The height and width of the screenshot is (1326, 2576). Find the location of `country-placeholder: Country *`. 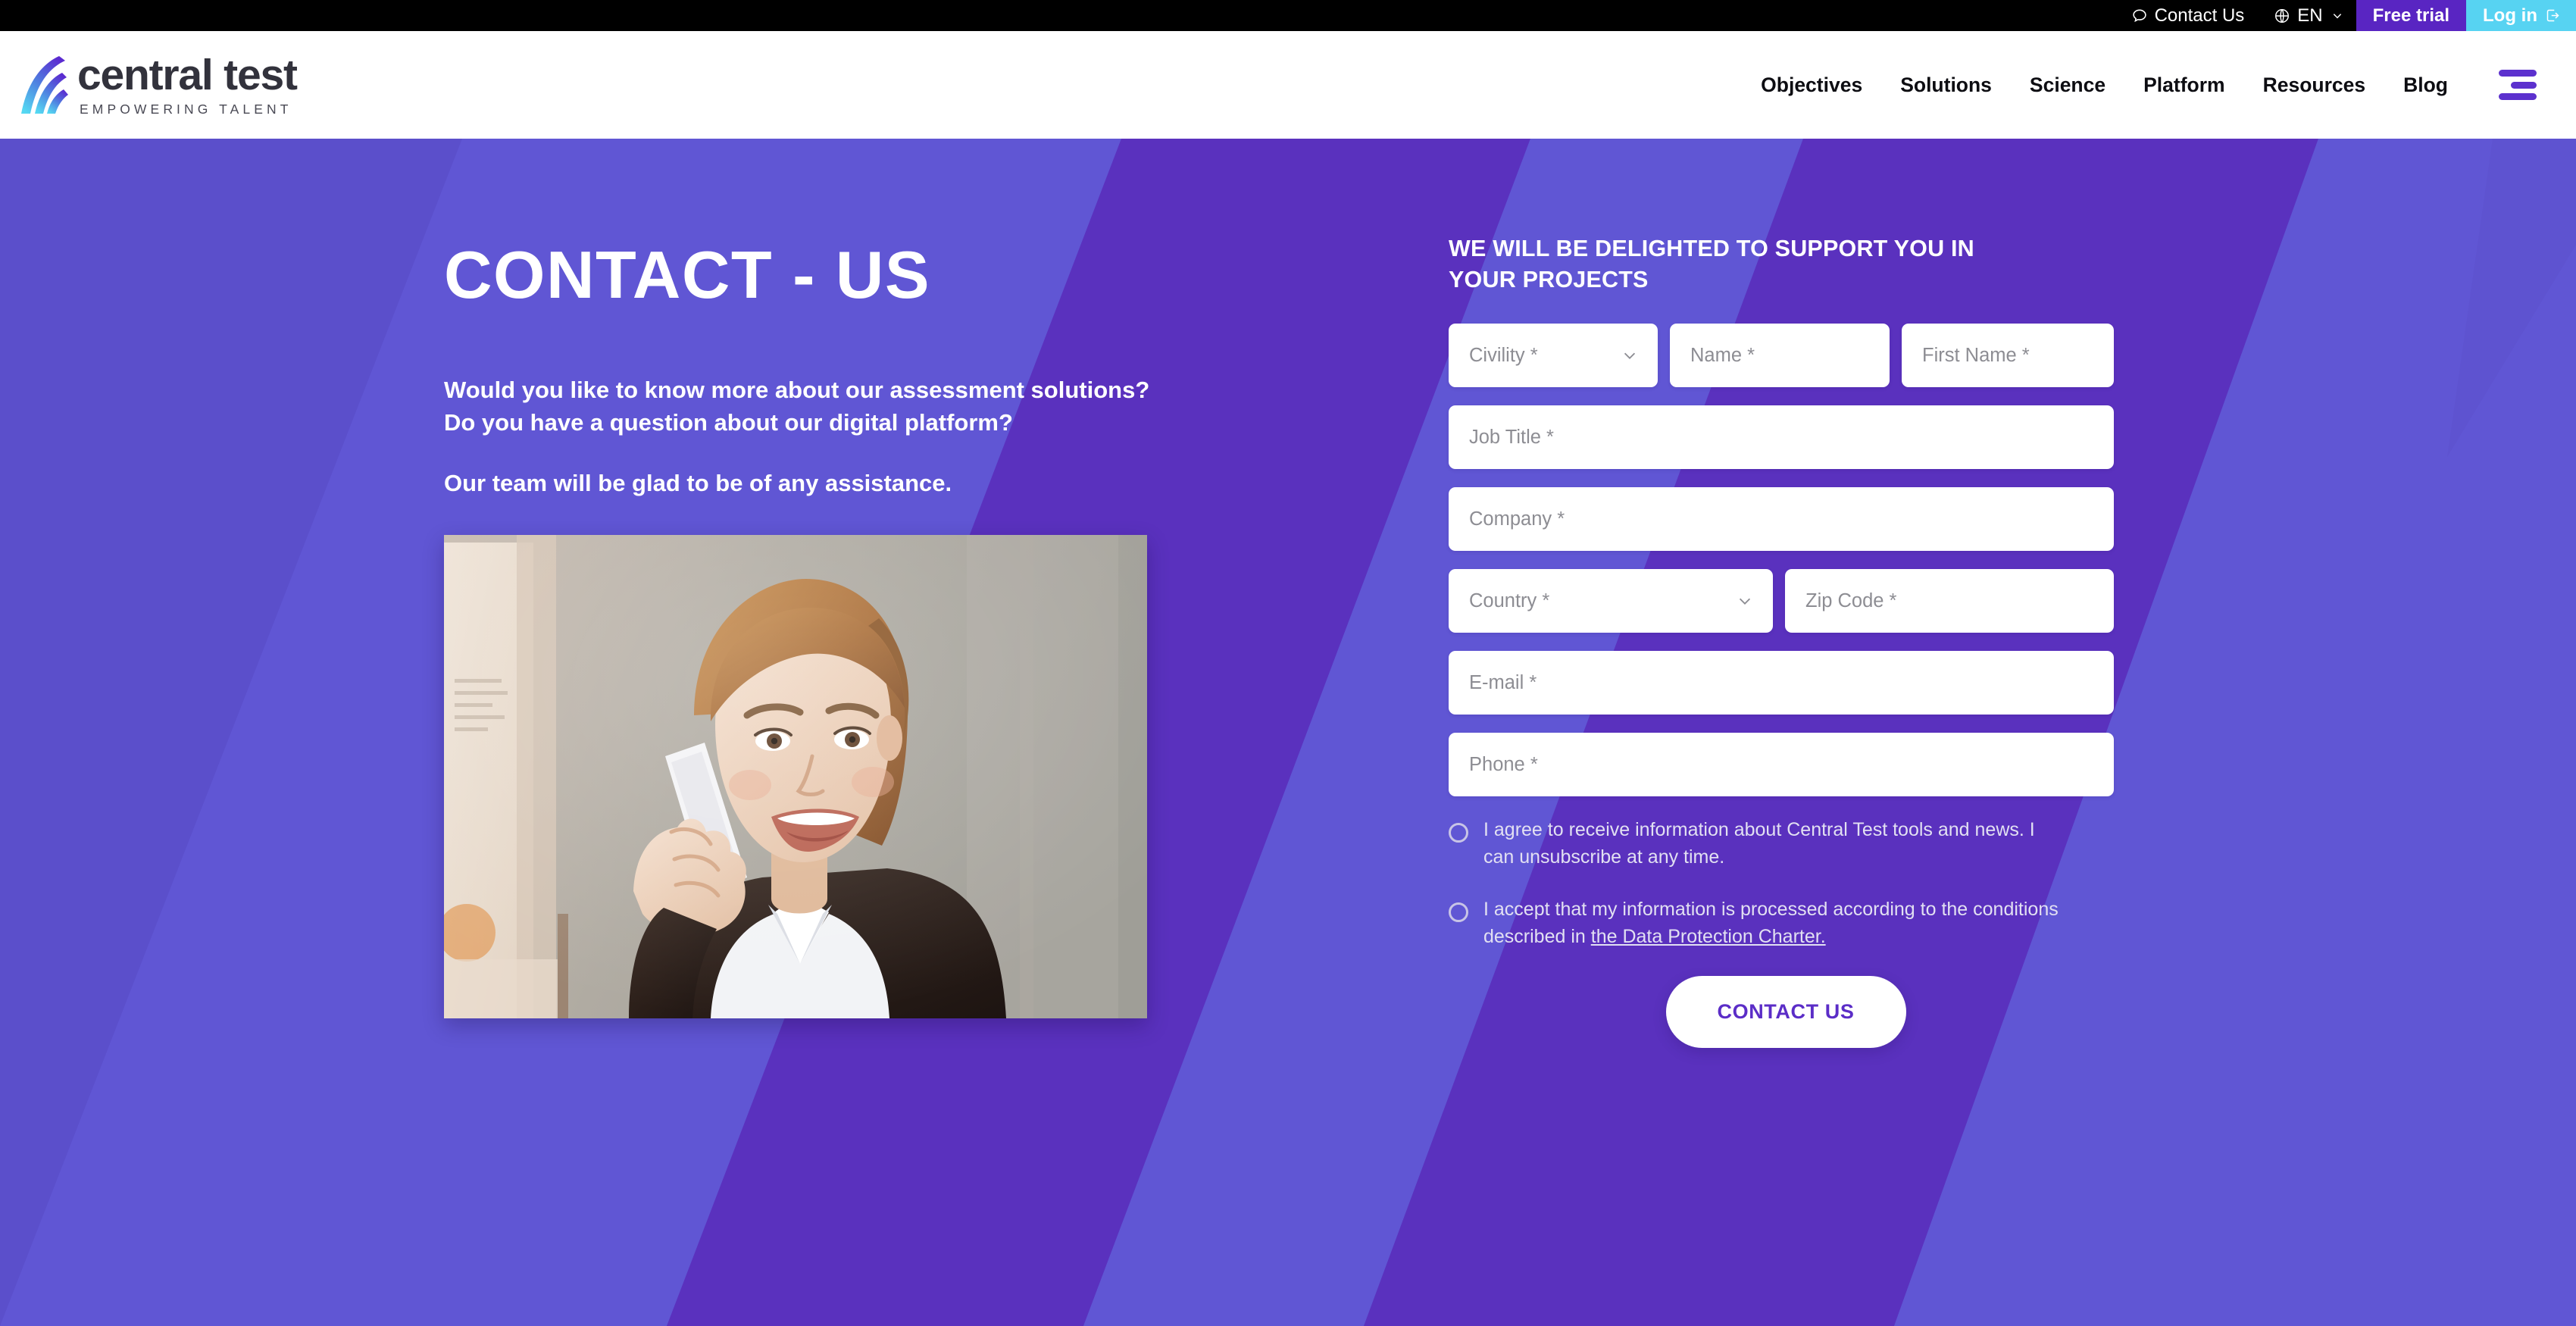

country-placeholder: Country * is located at coordinates (1509, 600).